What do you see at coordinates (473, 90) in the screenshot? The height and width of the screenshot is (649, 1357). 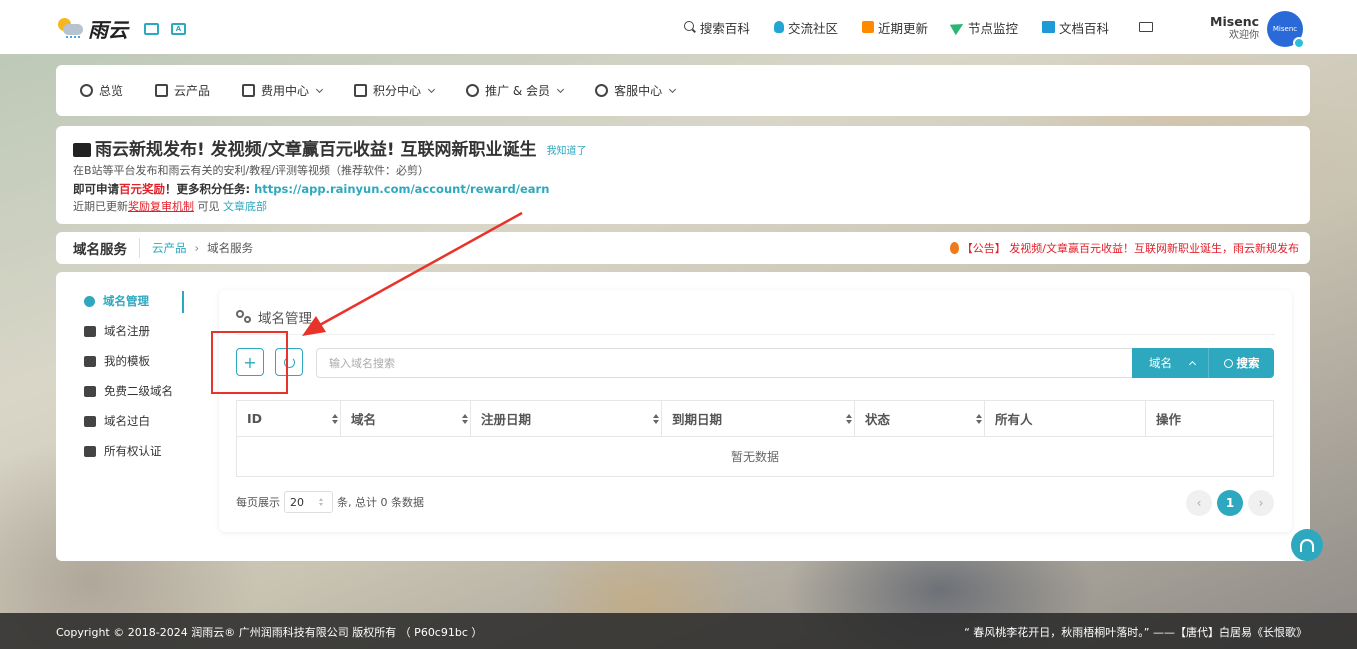 I see `users-icon` at bounding box center [473, 90].